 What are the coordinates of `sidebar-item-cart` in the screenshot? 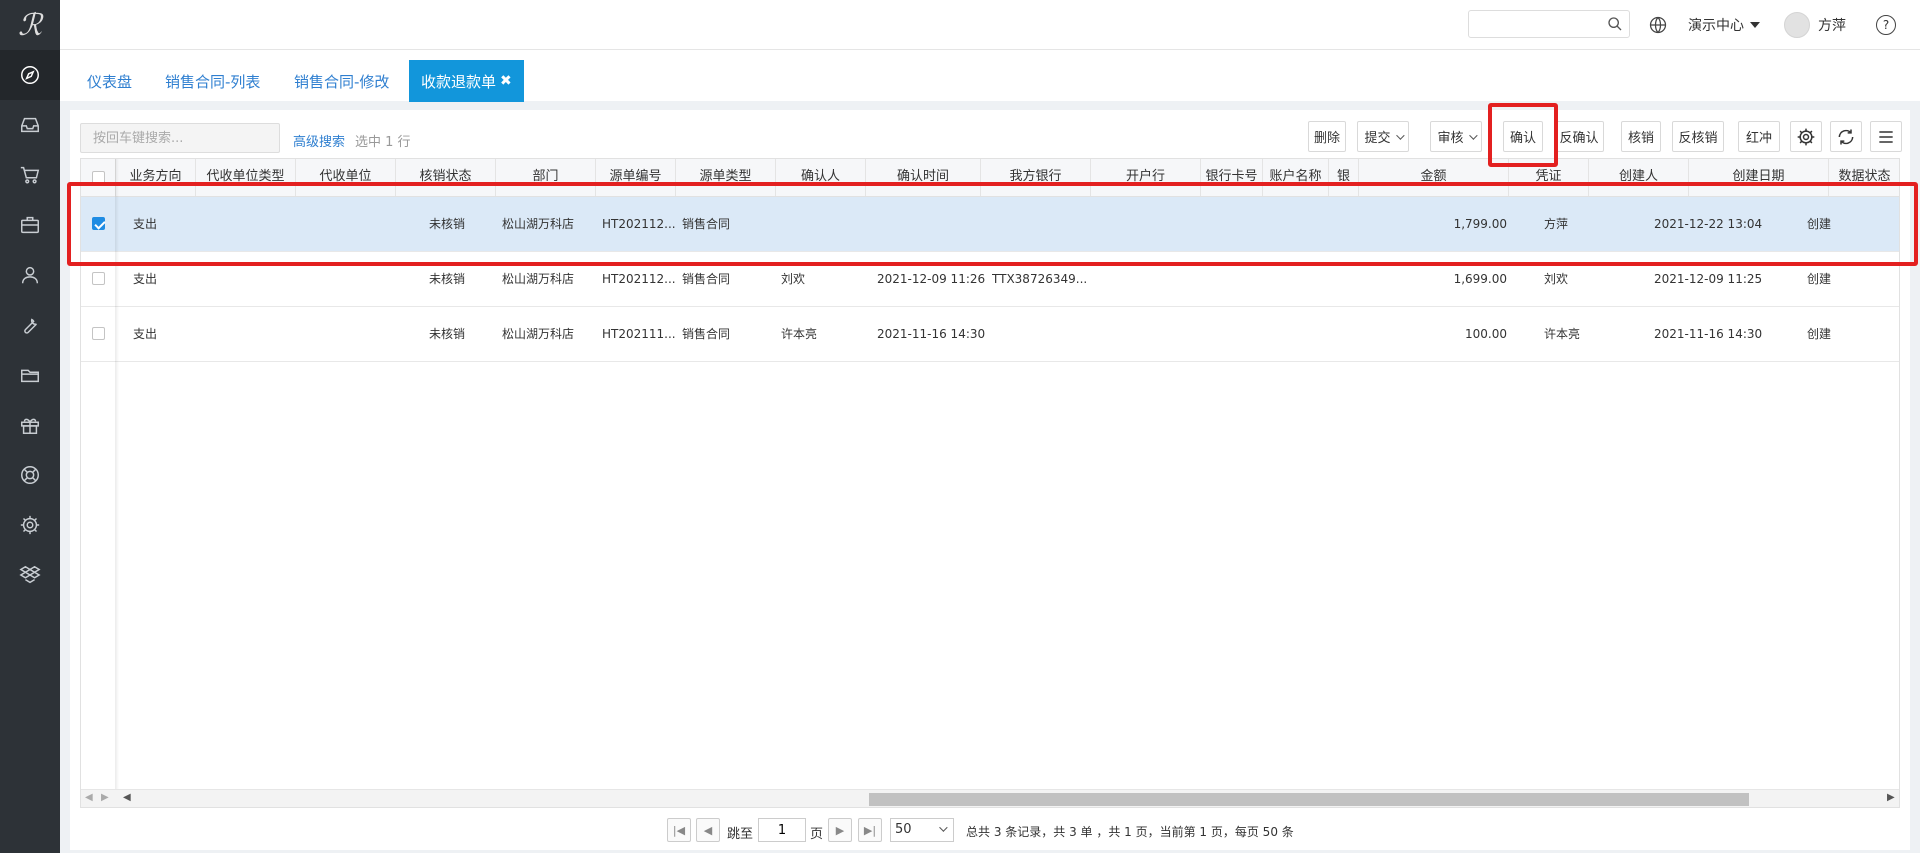 It's located at (30, 175).